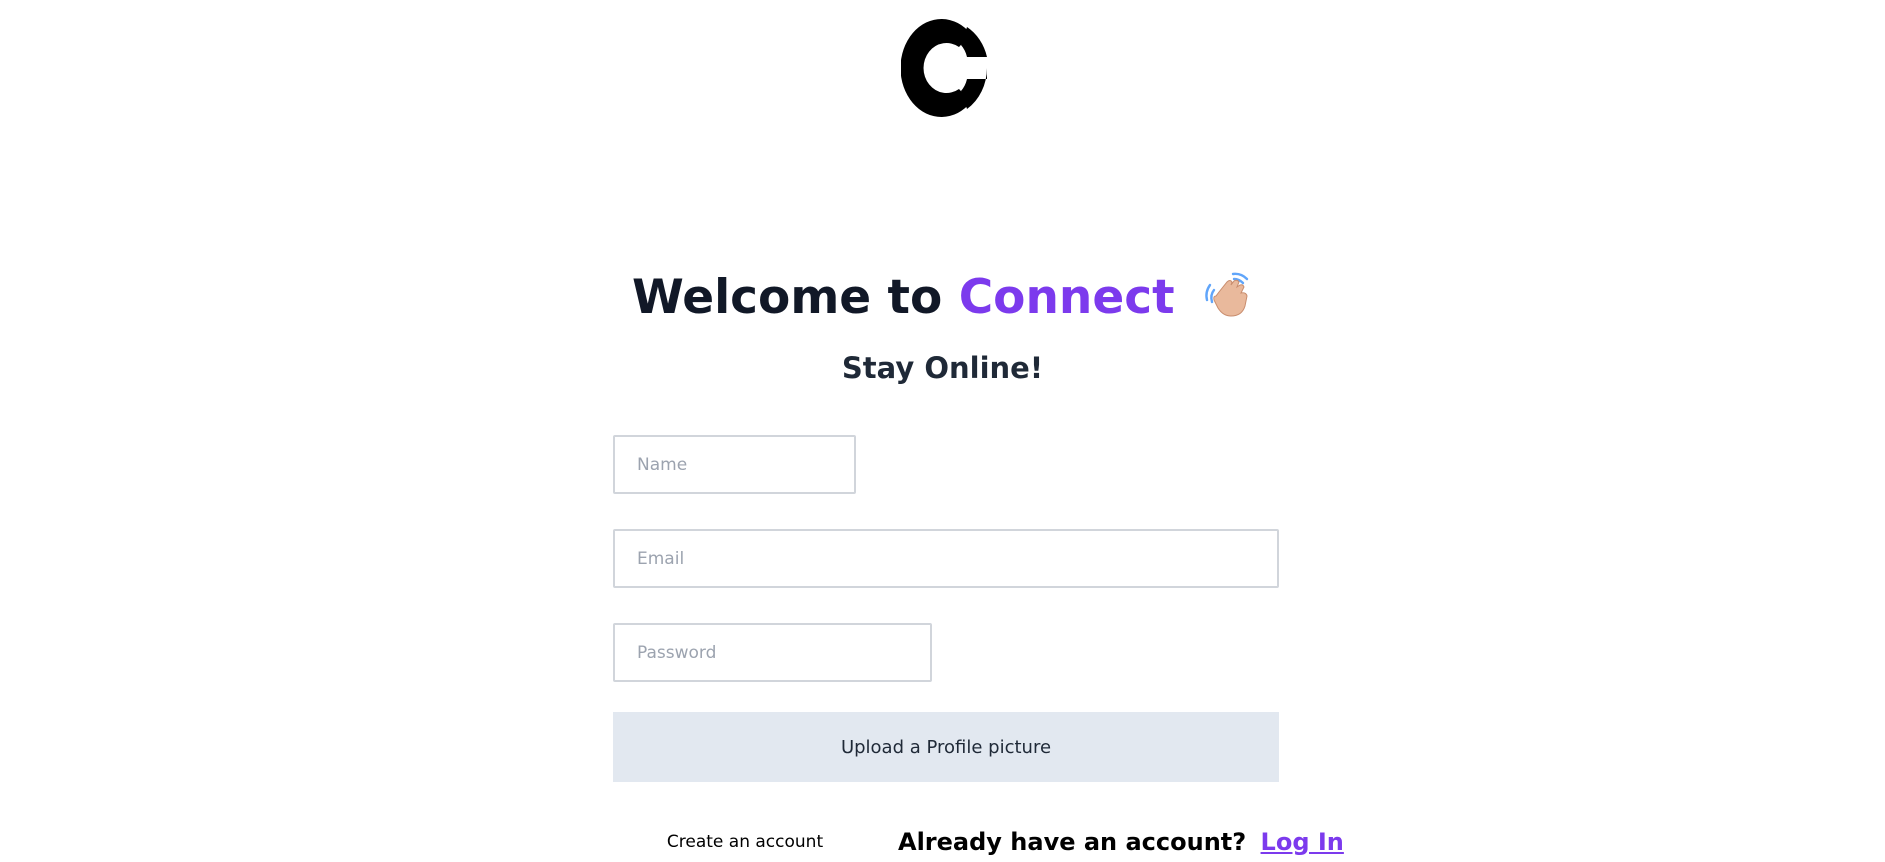 This screenshot has width=1885, height=862. I want to click on password-input, so click(772, 652).